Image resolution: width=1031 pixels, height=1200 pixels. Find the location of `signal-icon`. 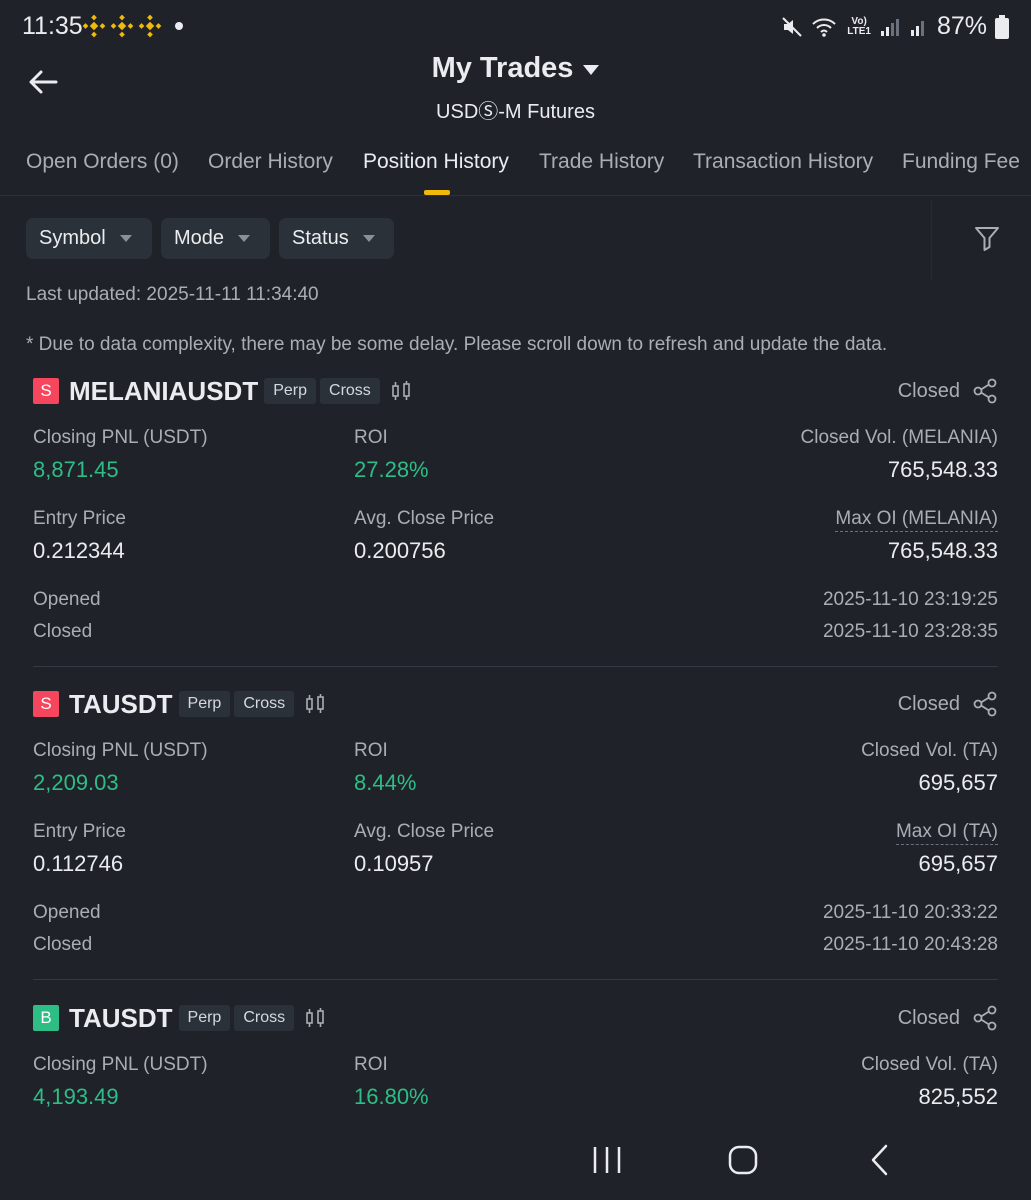

signal-icon is located at coordinates (889, 27).